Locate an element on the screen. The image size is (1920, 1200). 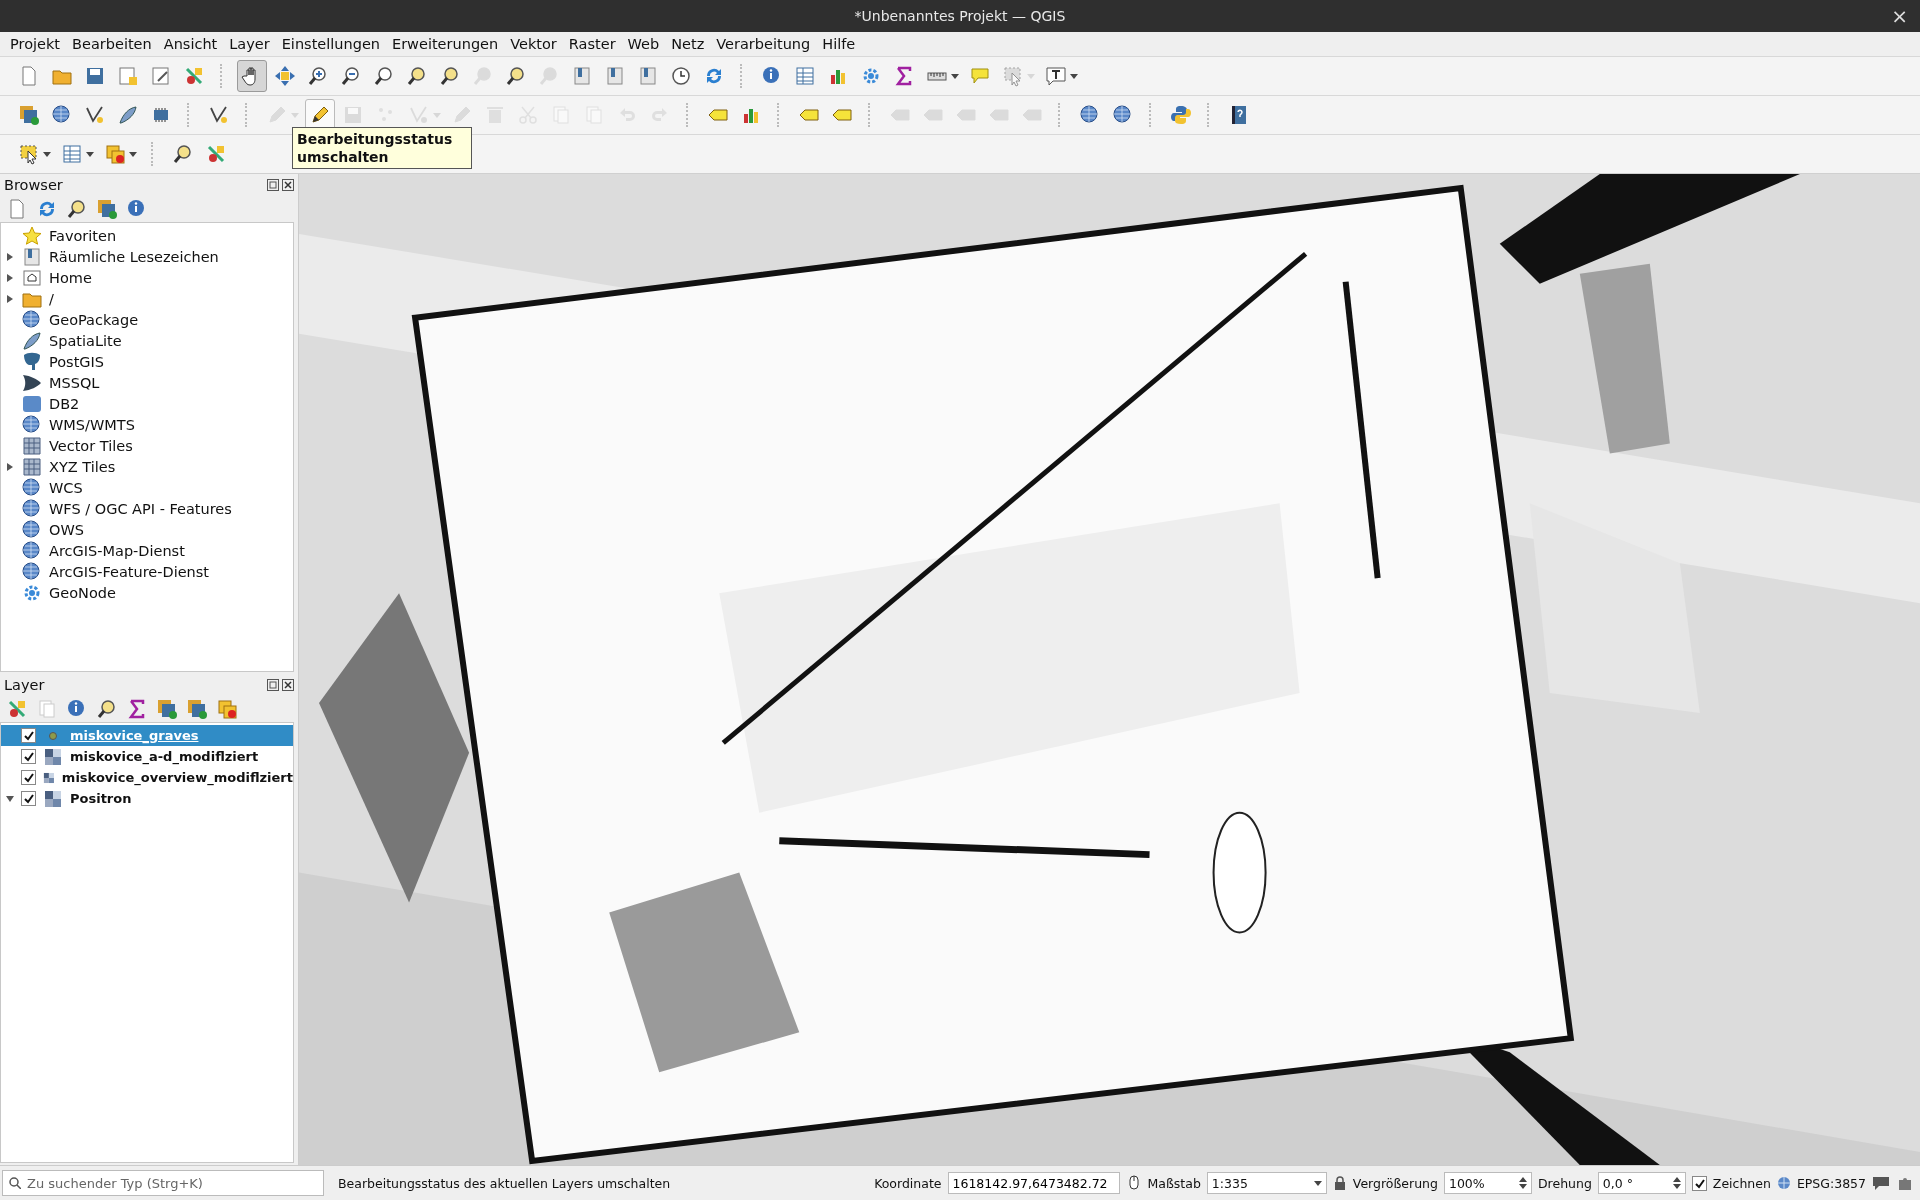
magnifier-spinbox: 100% is located at coordinates (1487, 1183).